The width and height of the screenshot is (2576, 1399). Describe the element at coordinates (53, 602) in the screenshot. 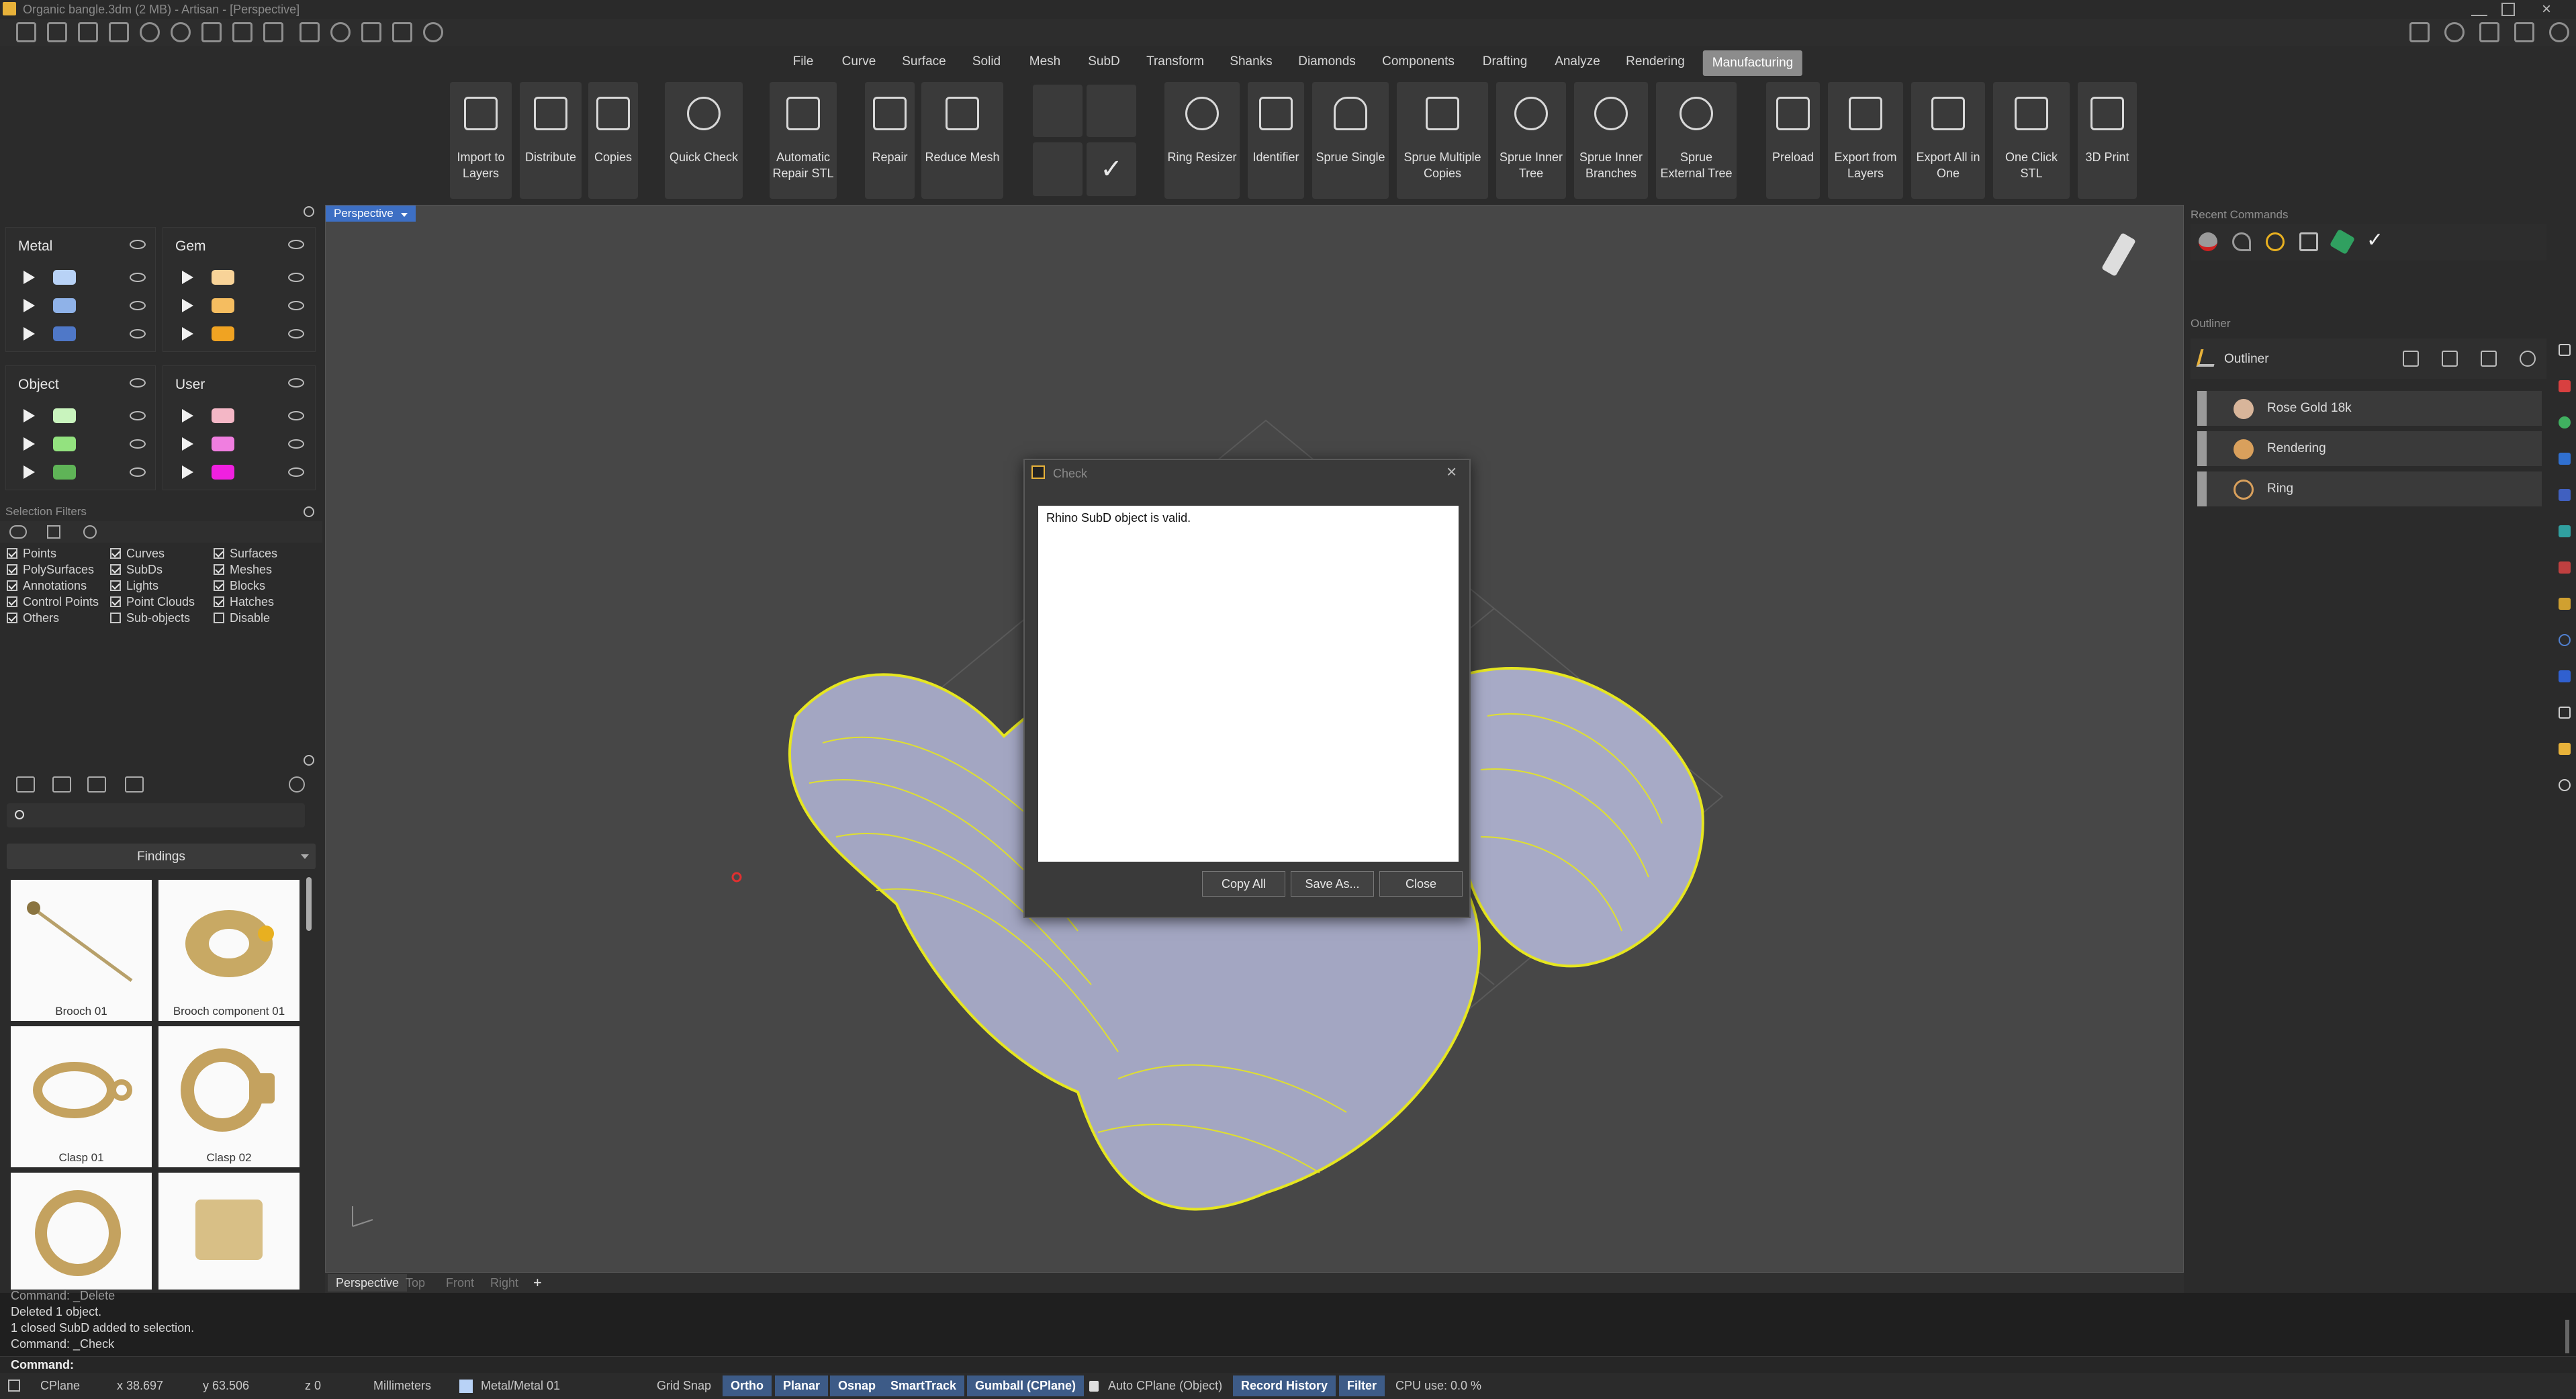

I see `filter-control-points: Control Points` at that location.